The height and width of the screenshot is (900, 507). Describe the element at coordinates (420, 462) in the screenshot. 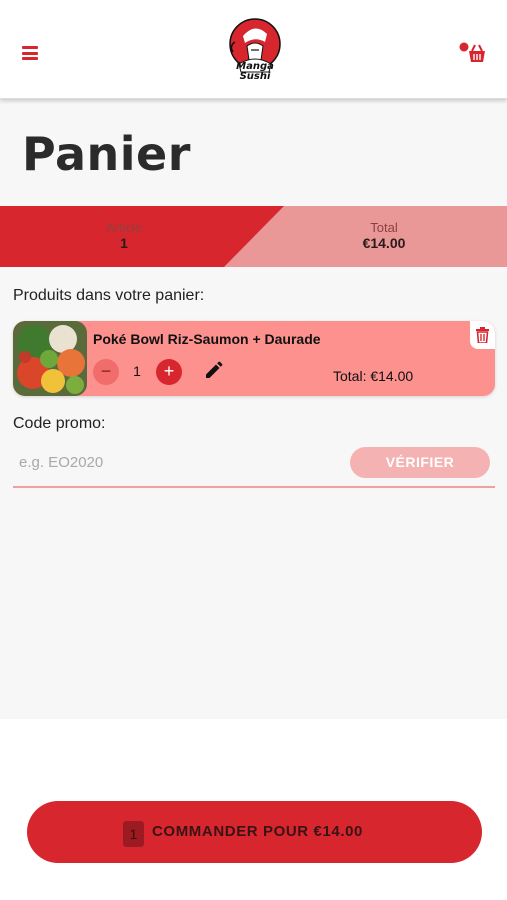

I see `verify-promo-button: VÉRIFIER` at that location.